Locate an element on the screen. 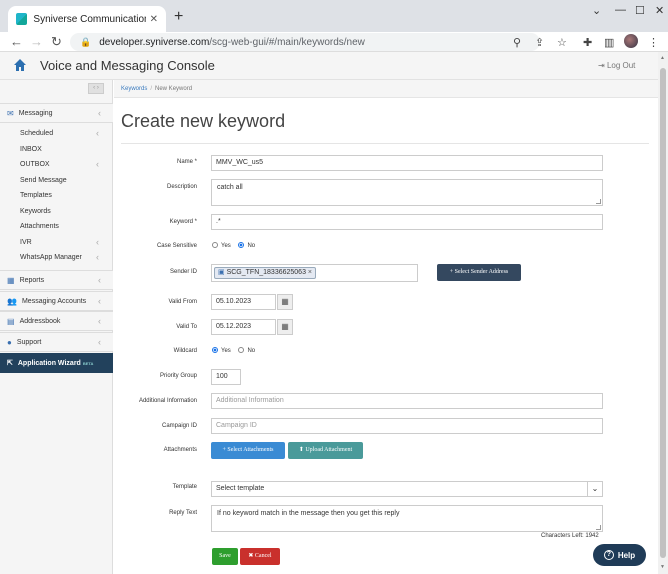  logout-link: ⇥ Log Out is located at coordinates (616, 65).